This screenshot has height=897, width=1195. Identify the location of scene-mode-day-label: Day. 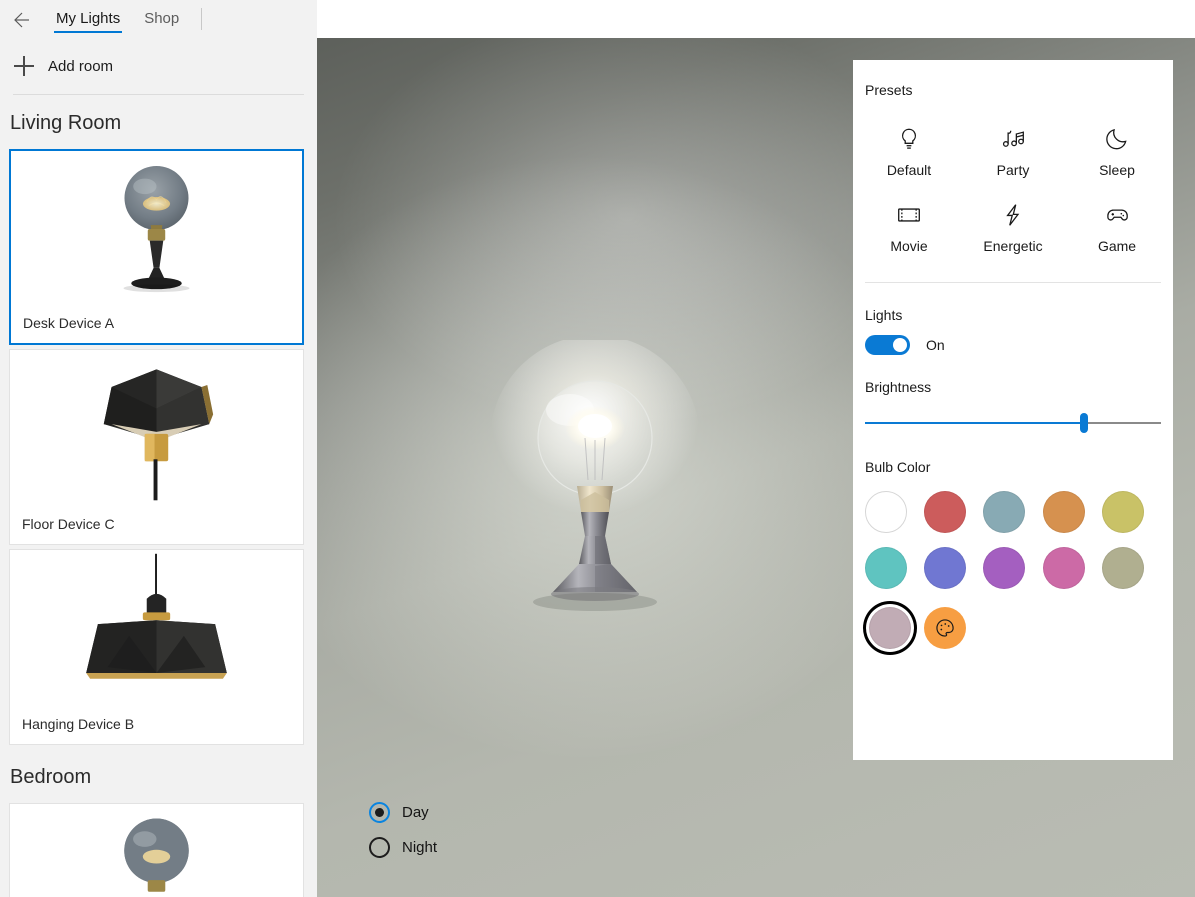
(415, 812).